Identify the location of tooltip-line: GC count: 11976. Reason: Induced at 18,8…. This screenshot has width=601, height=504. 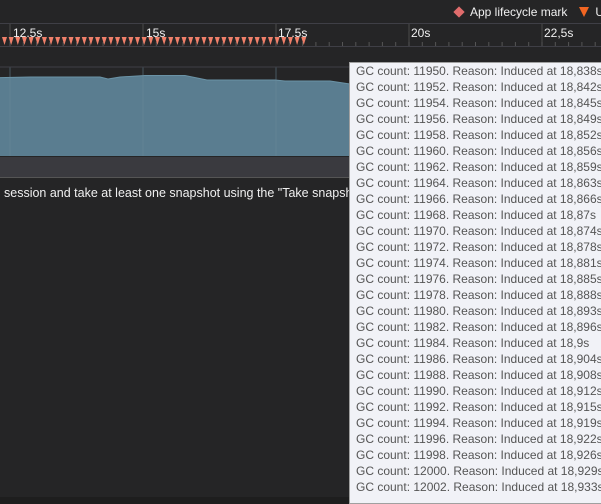
(478, 279).